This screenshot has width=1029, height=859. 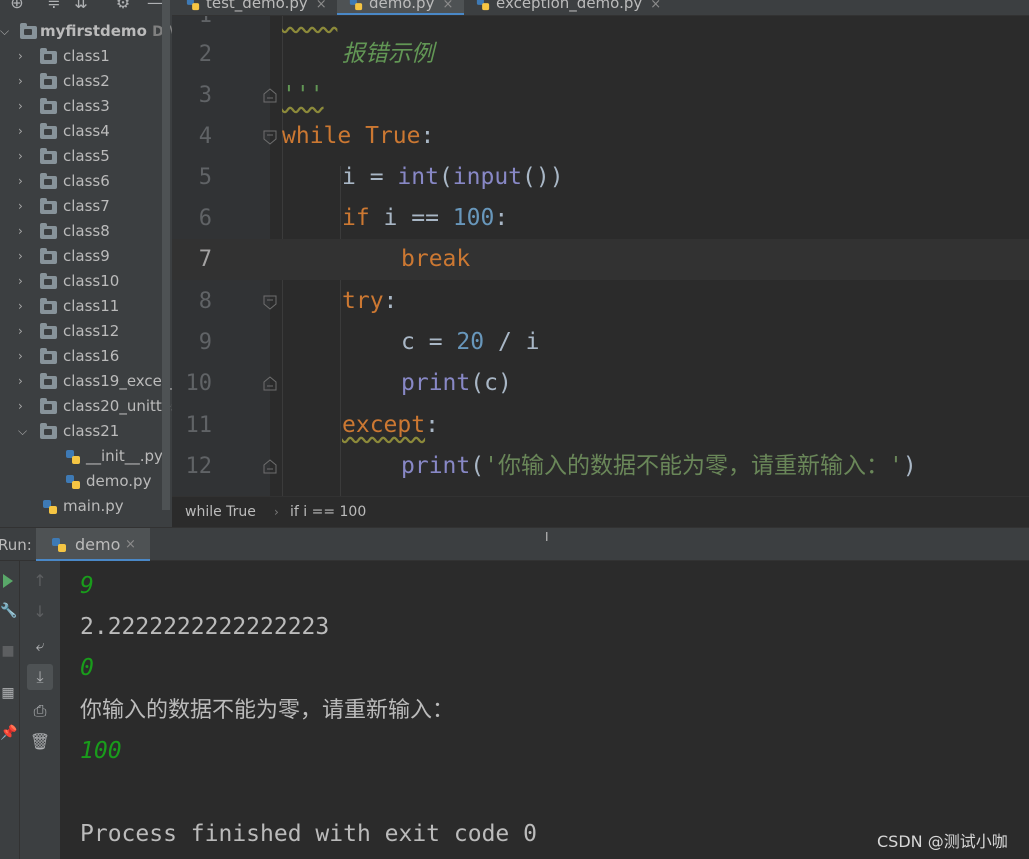 What do you see at coordinates (117, 381) in the screenshot?
I see `tree-item-label: class19_excel_d` at bounding box center [117, 381].